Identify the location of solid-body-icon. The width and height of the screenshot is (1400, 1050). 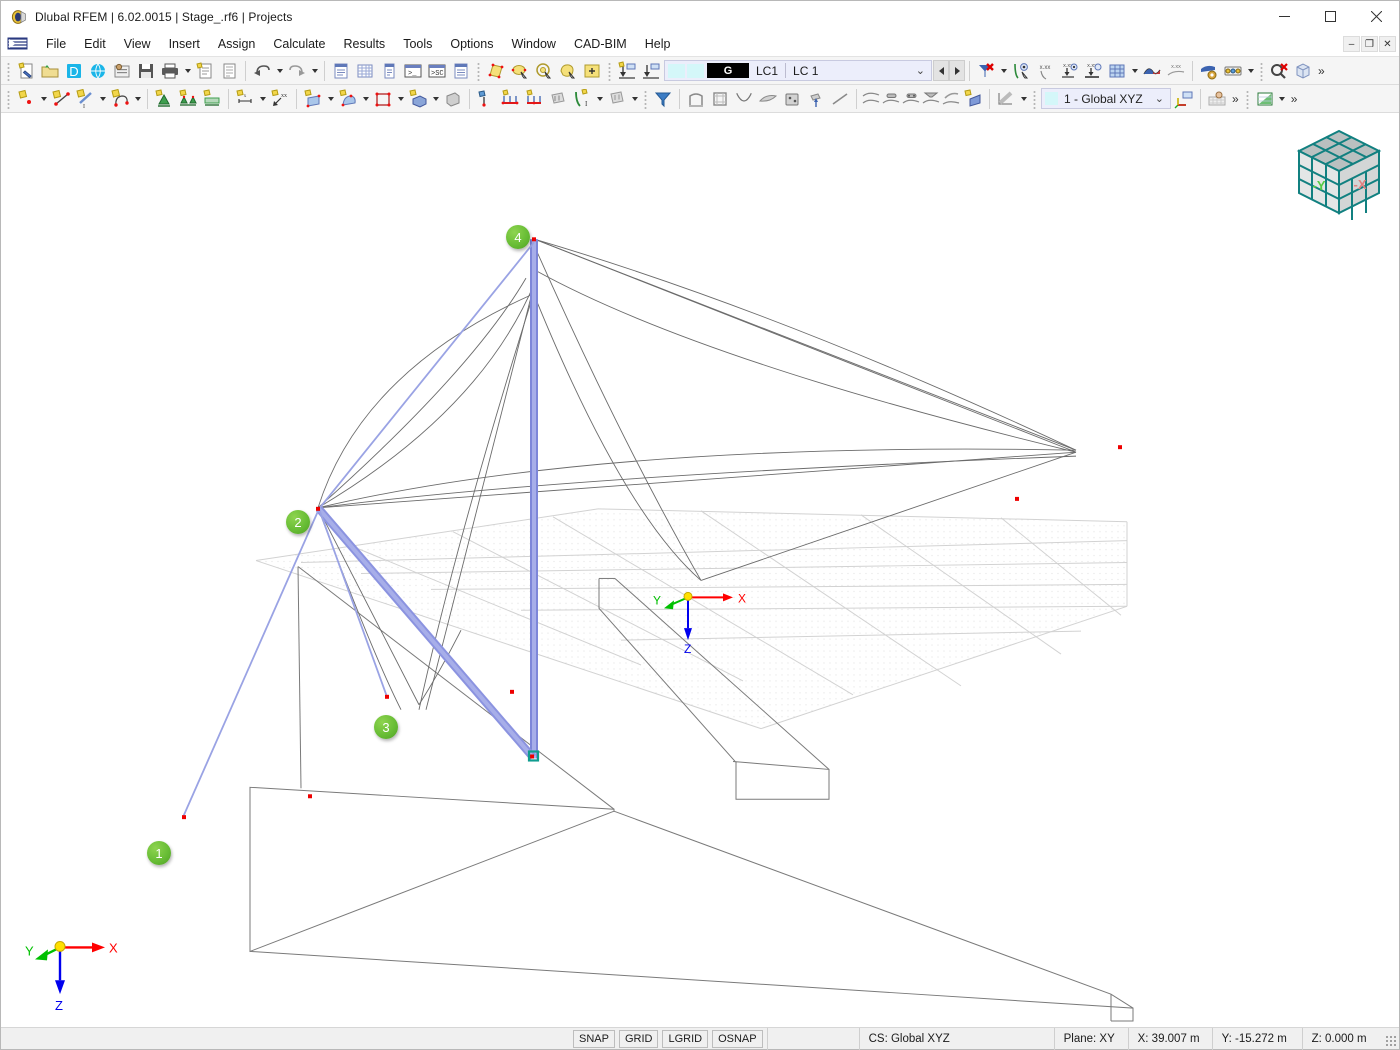
(313, 99).